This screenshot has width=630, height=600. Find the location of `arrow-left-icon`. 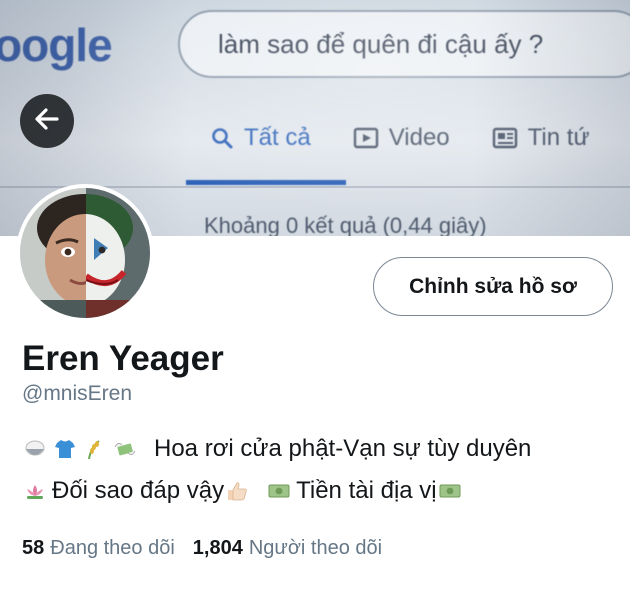

arrow-left-icon is located at coordinates (47, 121).